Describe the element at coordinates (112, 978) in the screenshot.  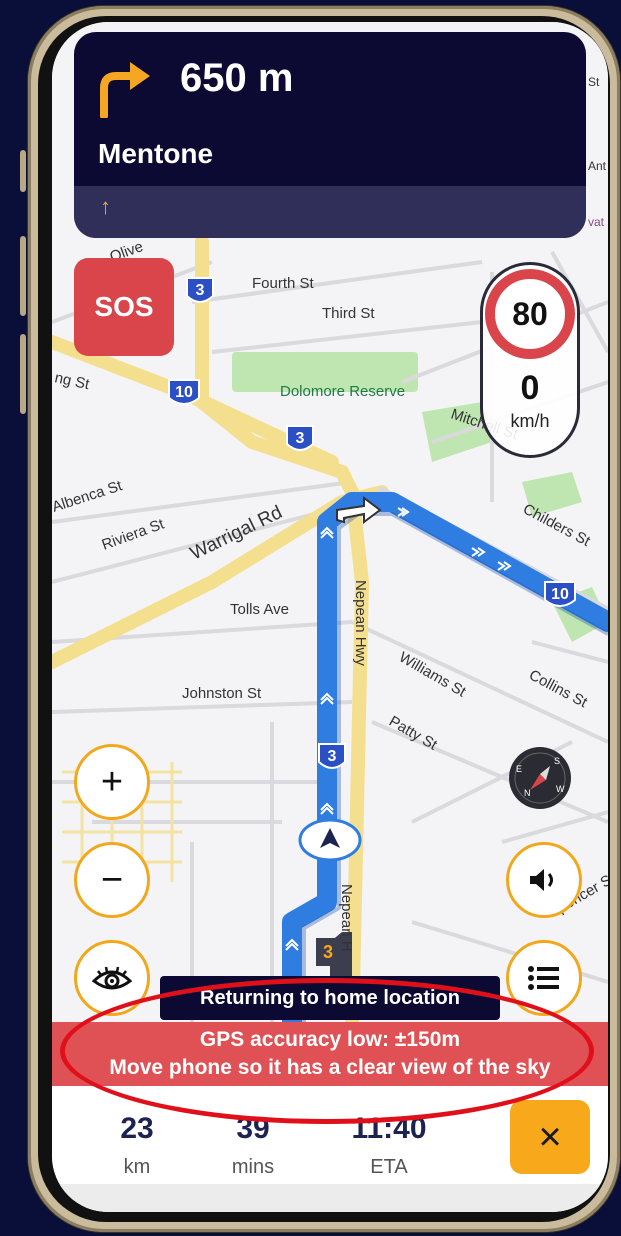
I see `eye-icon` at that location.